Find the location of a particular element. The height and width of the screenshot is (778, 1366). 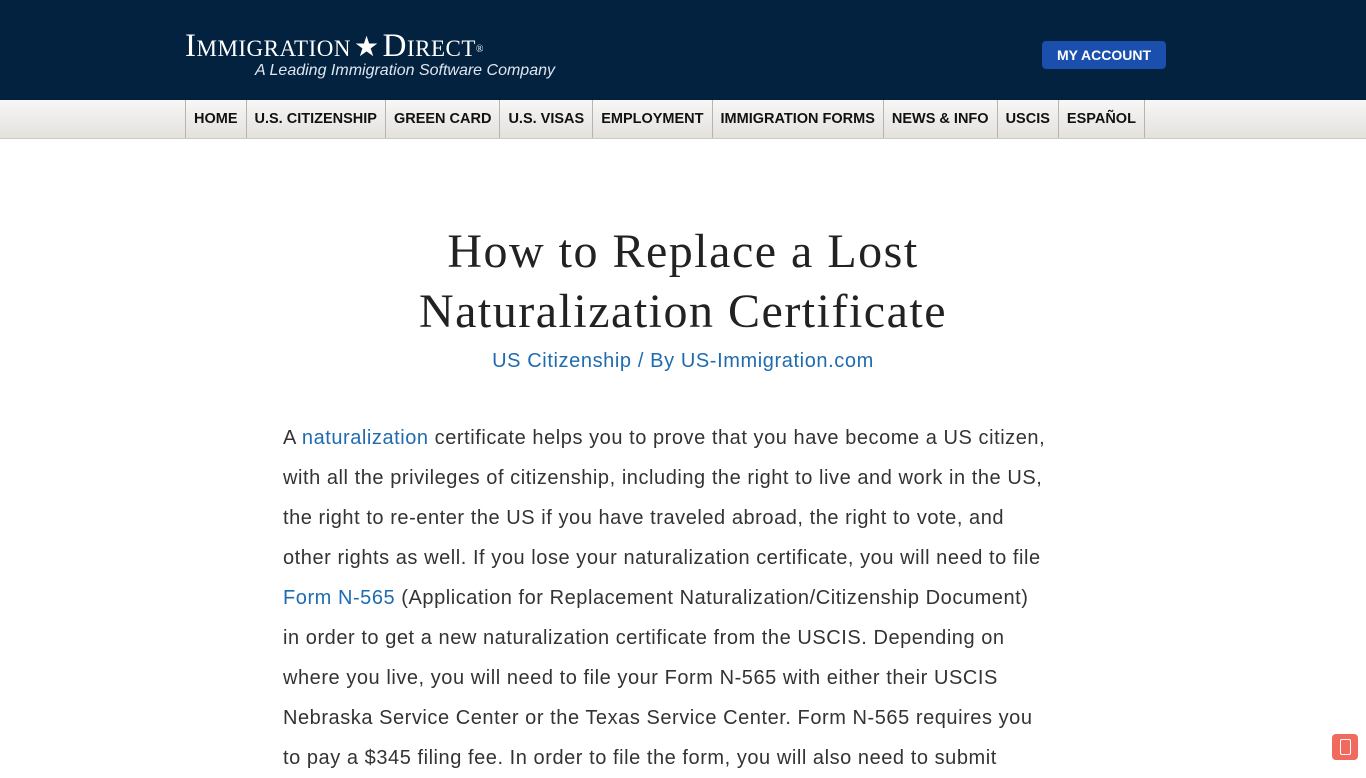

post-meta: US Citizenship / By US-Immigration.com is located at coordinates (683, 361).